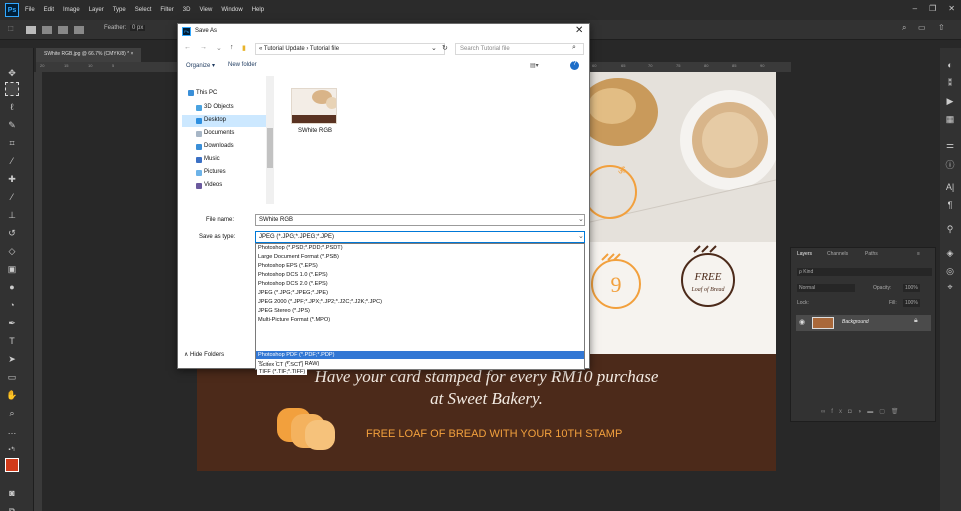  What do you see at coordinates (950, 101) in the screenshot?
I see `play-actions-icon: ▶` at bounding box center [950, 101].